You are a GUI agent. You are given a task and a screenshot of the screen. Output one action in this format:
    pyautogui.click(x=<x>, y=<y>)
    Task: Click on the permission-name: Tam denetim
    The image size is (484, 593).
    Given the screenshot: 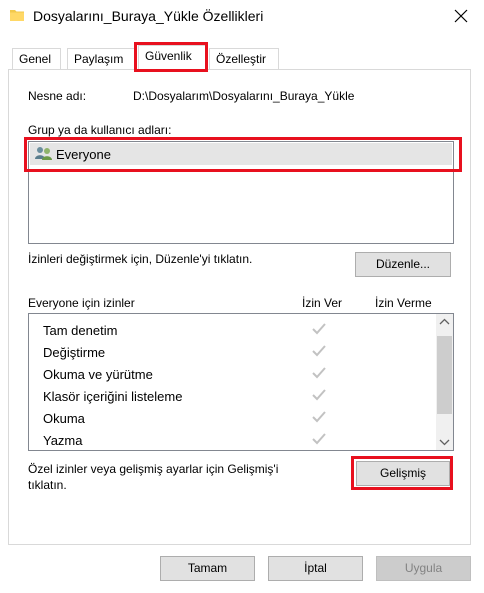 What is the action you would take?
    pyautogui.click(x=80, y=330)
    